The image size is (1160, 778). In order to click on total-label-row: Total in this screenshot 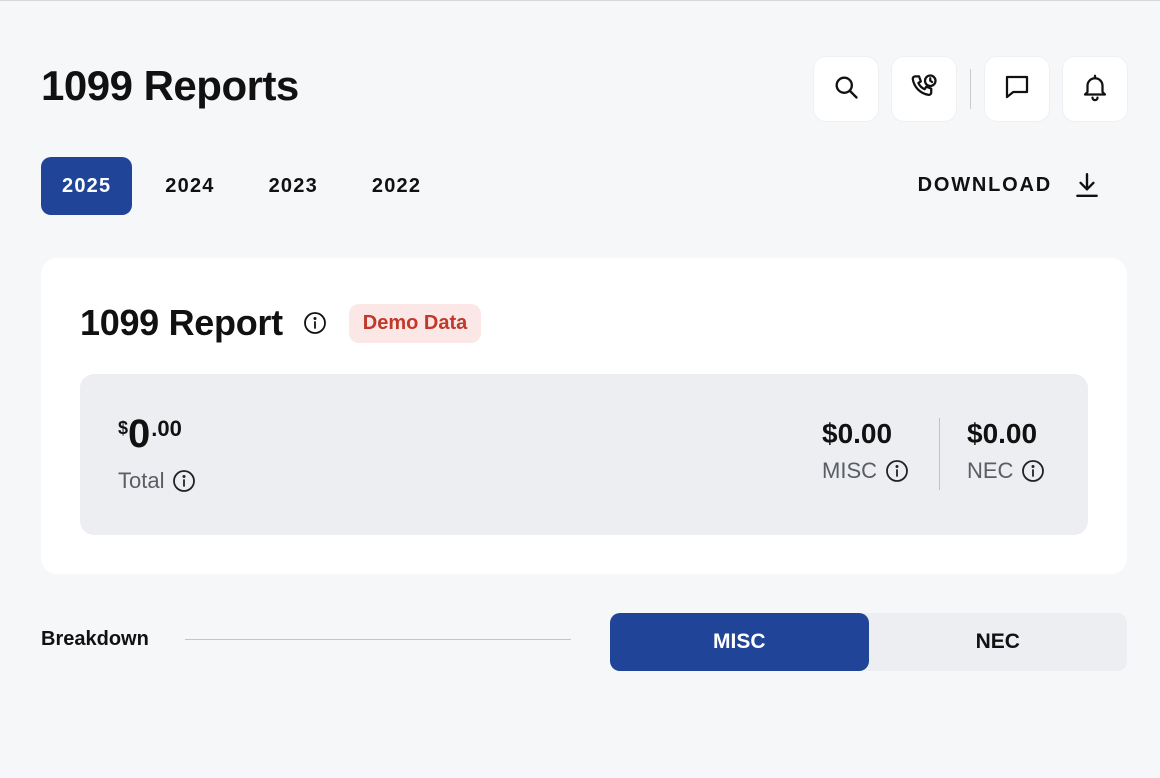, I will do `click(157, 481)`.